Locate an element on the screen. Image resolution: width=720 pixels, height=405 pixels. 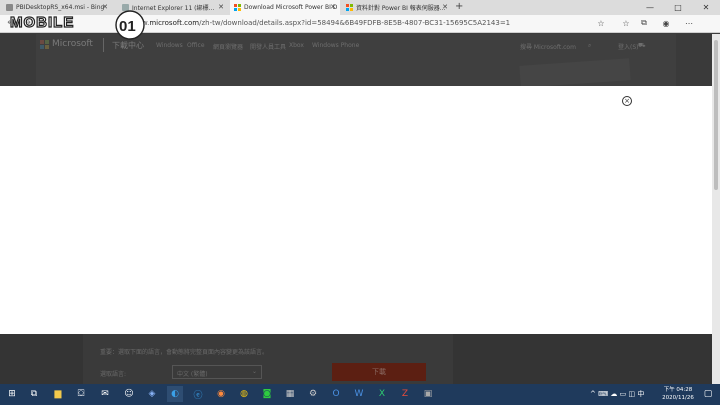
new-tab-button: + is located at coordinates (459, 6).